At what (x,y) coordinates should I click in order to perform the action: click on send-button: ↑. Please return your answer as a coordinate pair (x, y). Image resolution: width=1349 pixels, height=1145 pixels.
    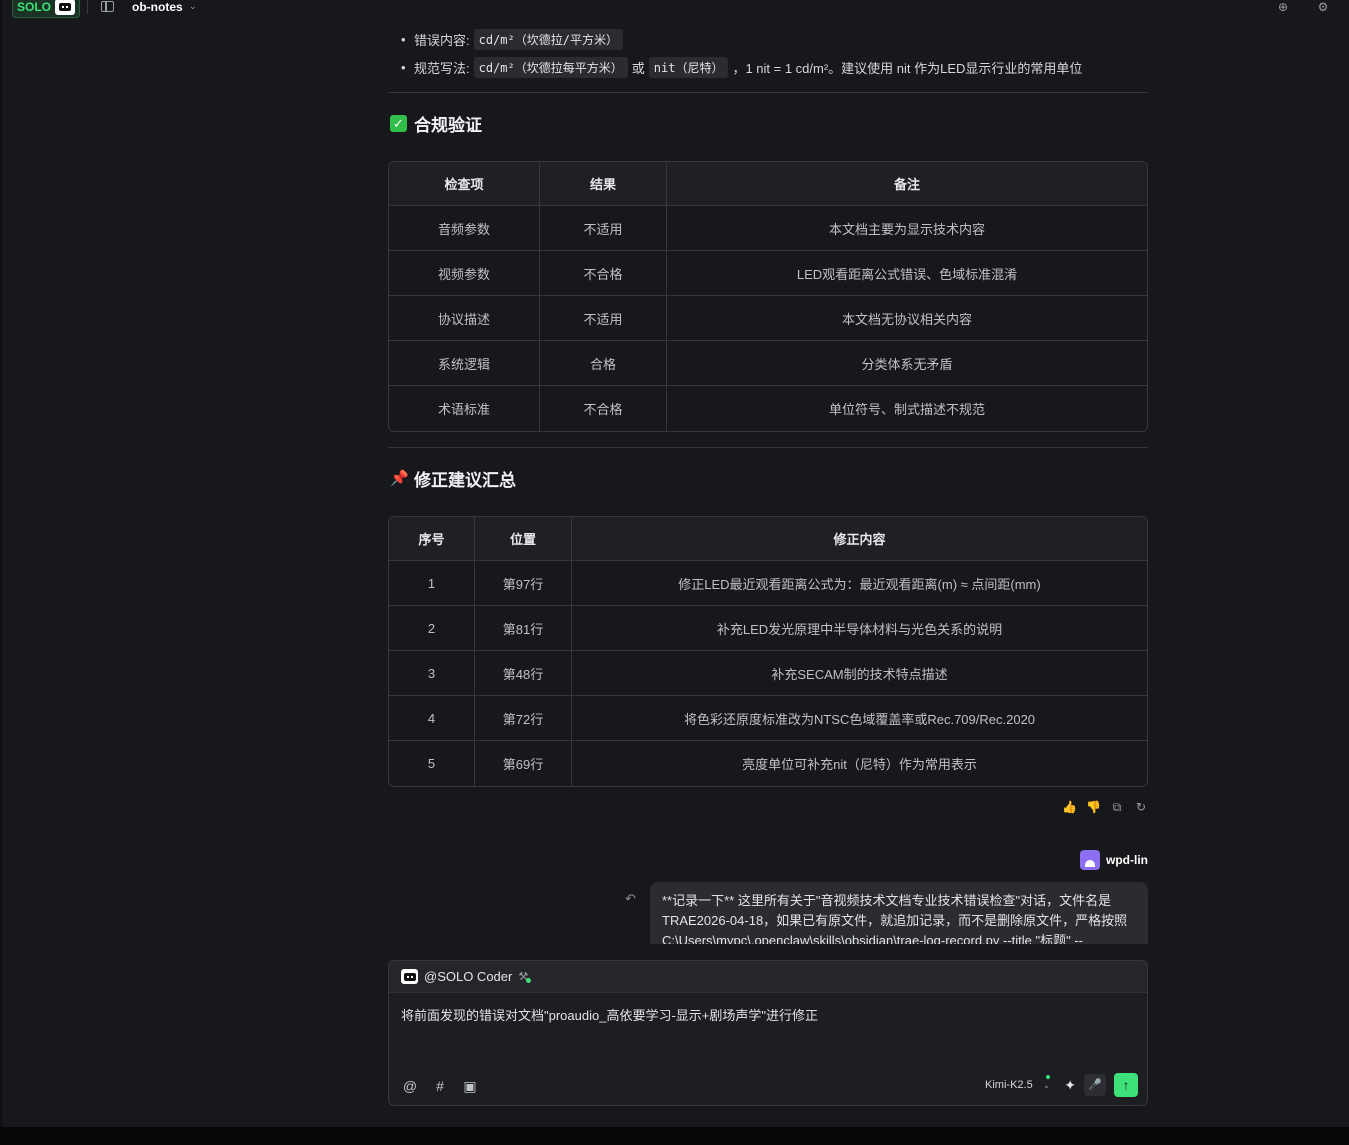
    Looking at the image, I should click on (1126, 1085).